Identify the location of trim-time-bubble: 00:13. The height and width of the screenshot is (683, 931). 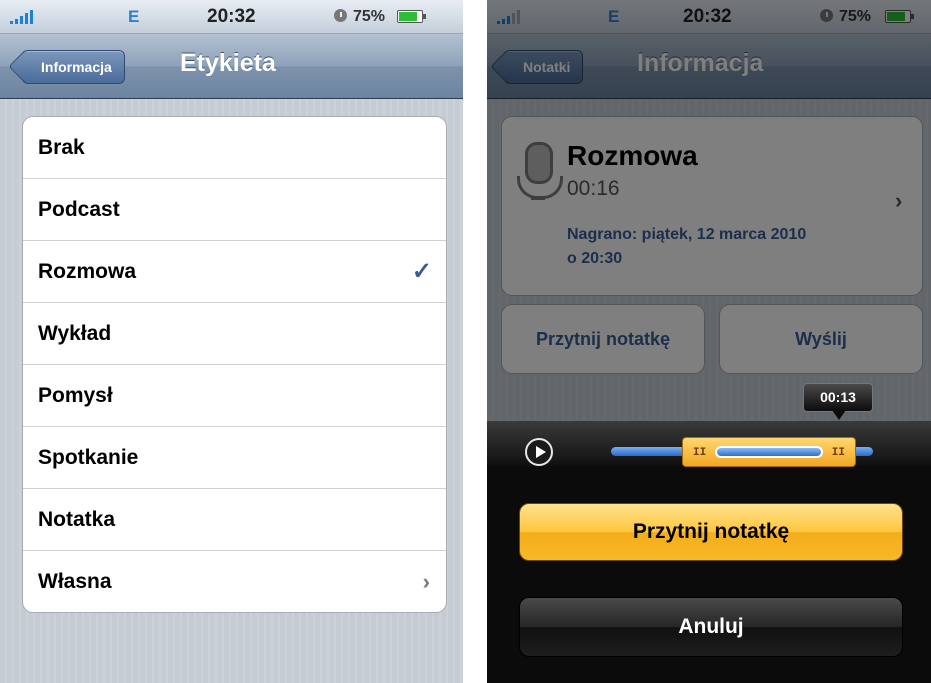
(838, 397).